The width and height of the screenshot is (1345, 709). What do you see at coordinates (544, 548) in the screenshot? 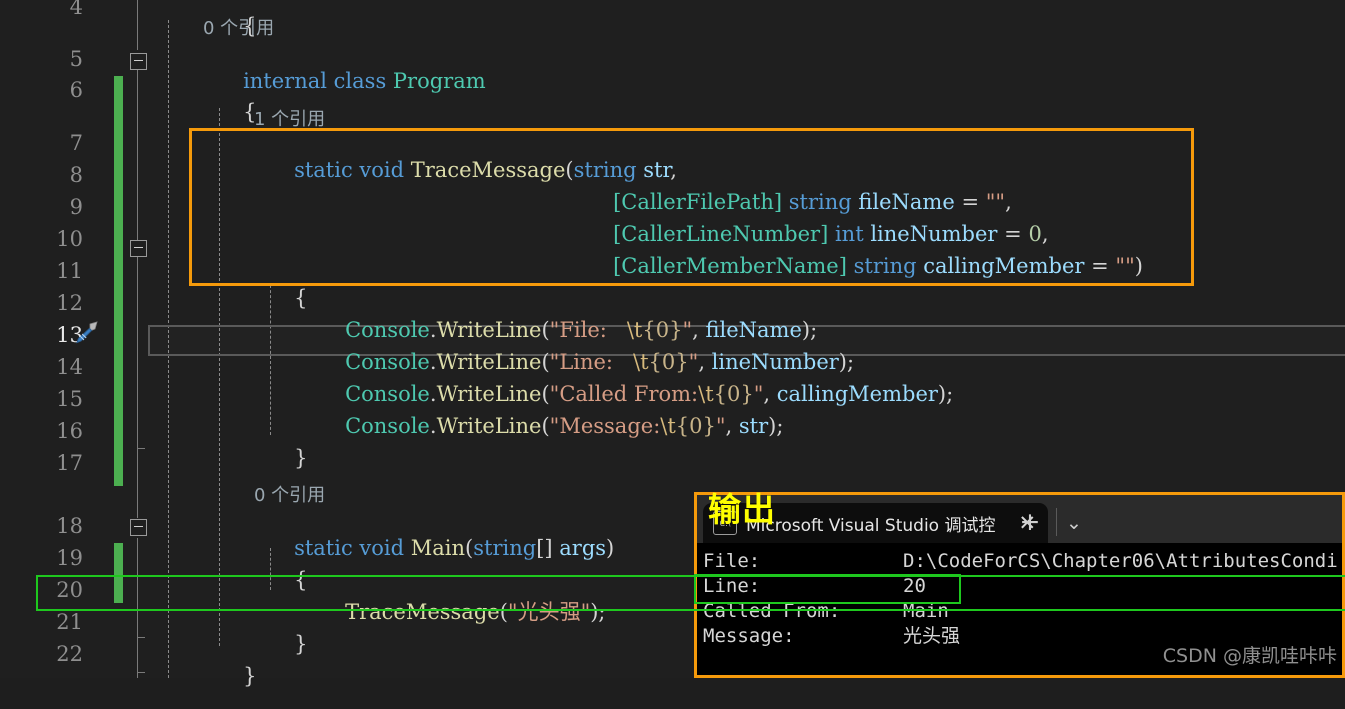
I see `token-array-brackets: []` at bounding box center [544, 548].